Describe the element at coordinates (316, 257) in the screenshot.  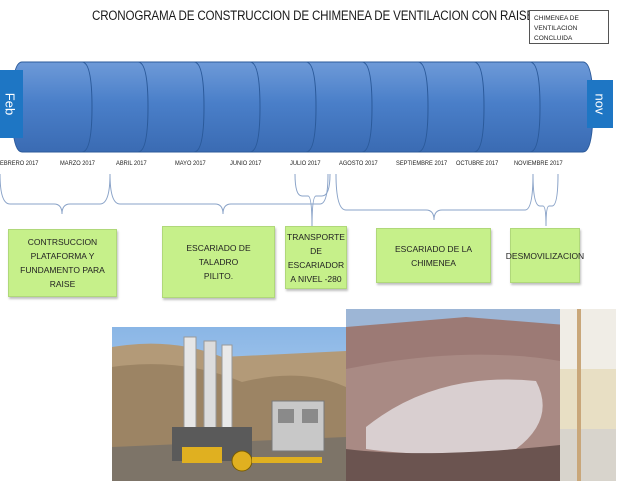
I see `phase-box-transport: TRANSPORTE DE ESCARIADOR A NIVEL -280` at that location.